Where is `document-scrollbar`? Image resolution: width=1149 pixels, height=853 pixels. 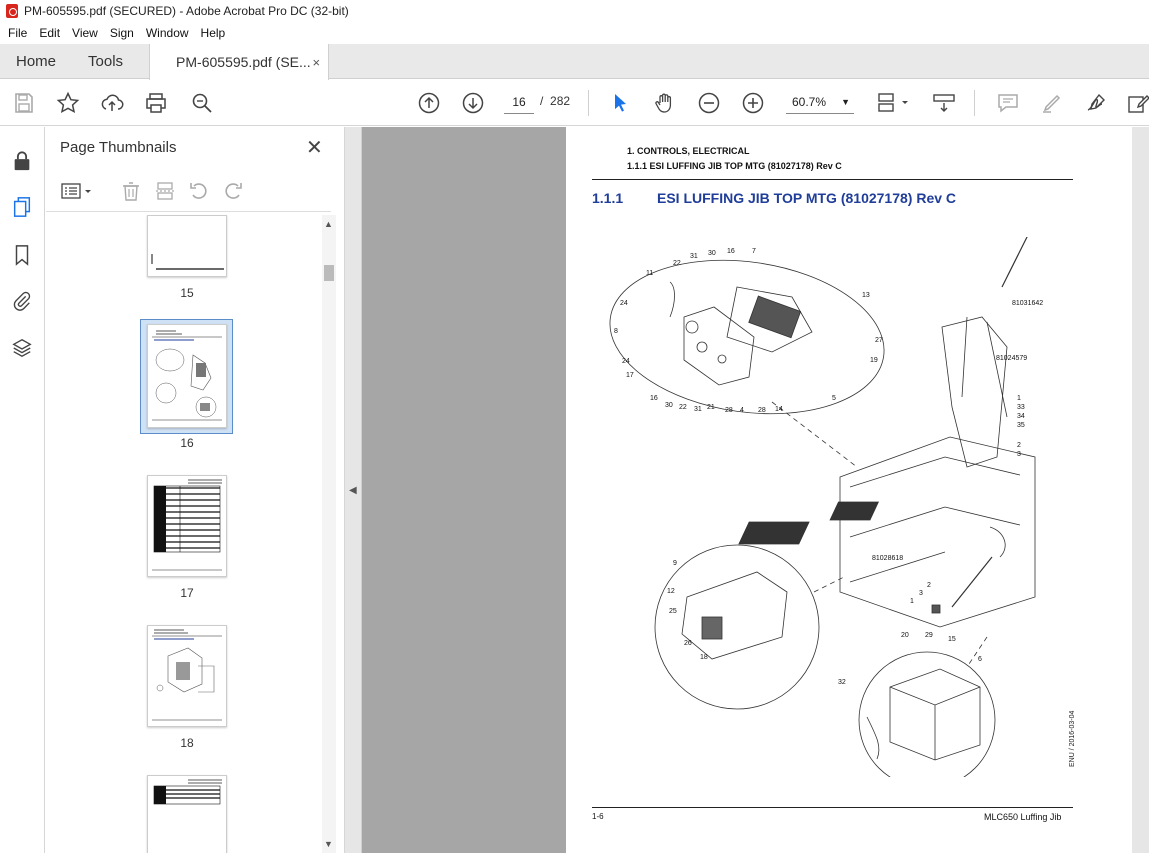 document-scrollbar is located at coordinates (1140, 490).